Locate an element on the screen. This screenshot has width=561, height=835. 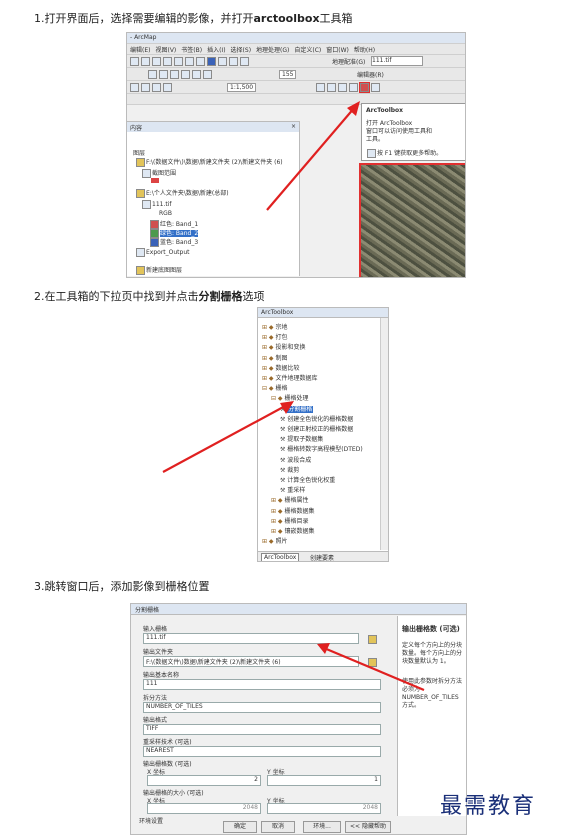
tool-icon-c is located at coordinates (156, 87).